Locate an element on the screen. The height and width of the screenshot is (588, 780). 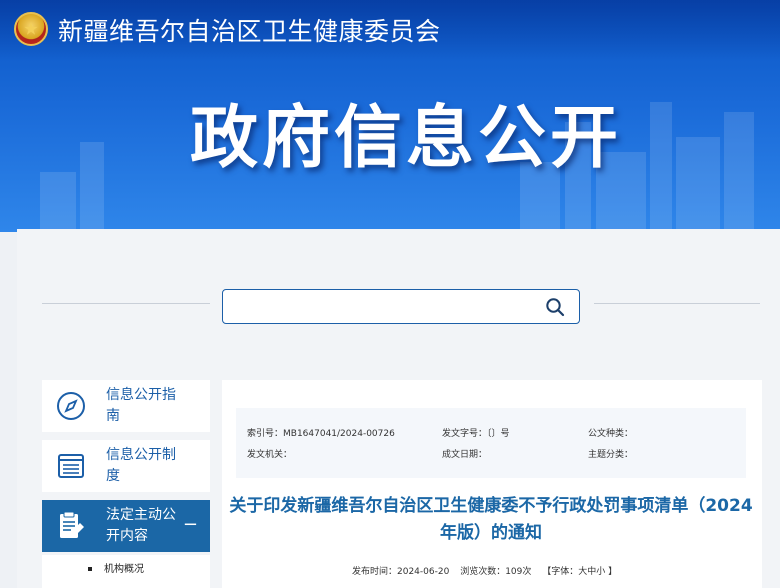
bullet-icon is located at coordinates (90, 569).